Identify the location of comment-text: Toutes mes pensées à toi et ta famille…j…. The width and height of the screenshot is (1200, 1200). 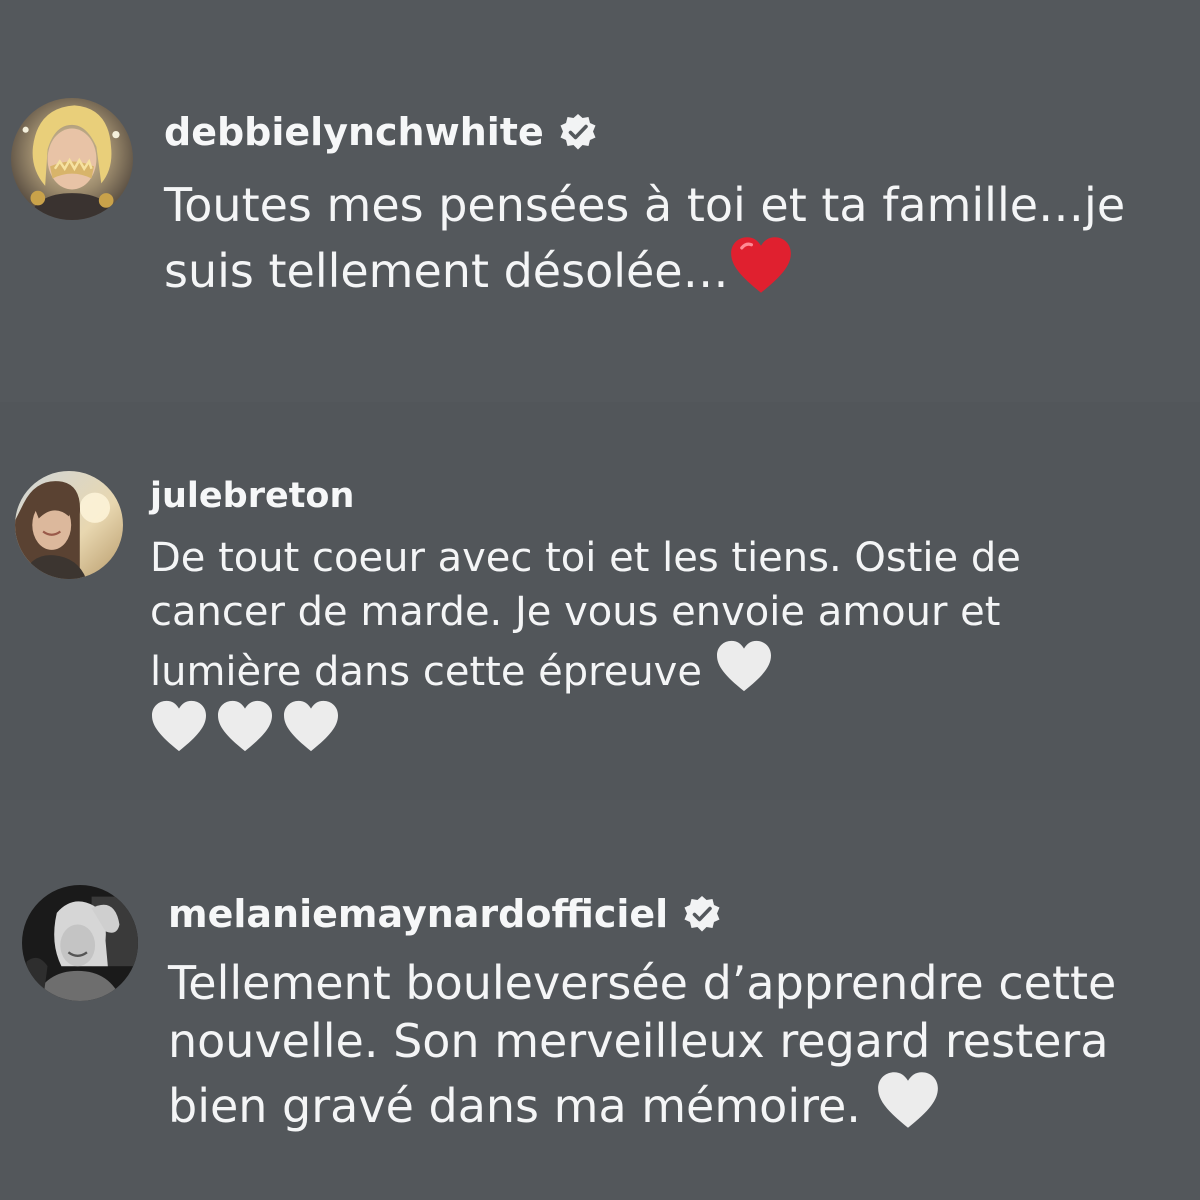
(674, 238).